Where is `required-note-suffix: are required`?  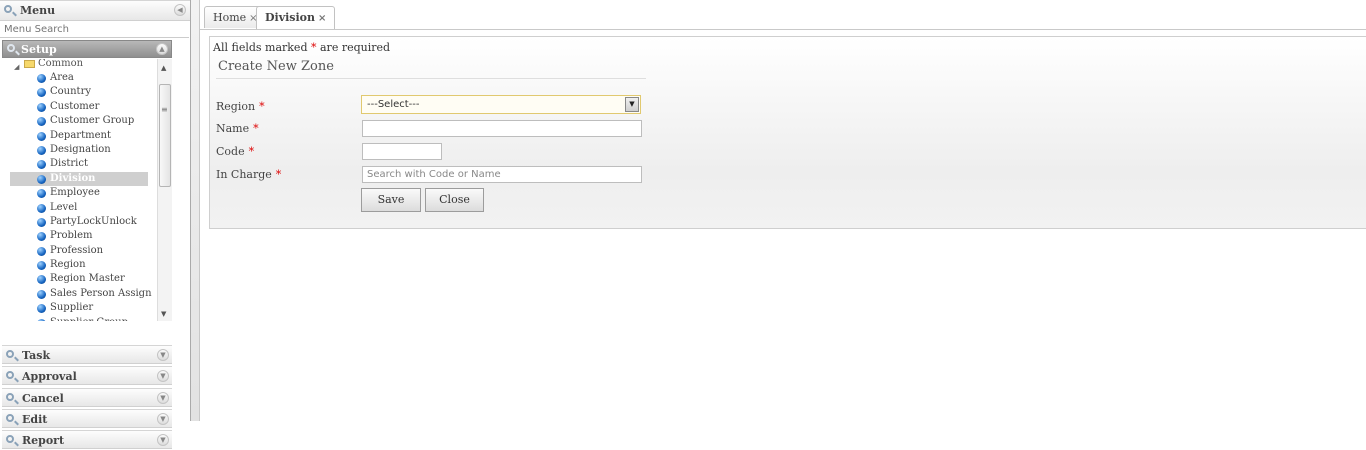 required-note-suffix: are required is located at coordinates (355, 47).